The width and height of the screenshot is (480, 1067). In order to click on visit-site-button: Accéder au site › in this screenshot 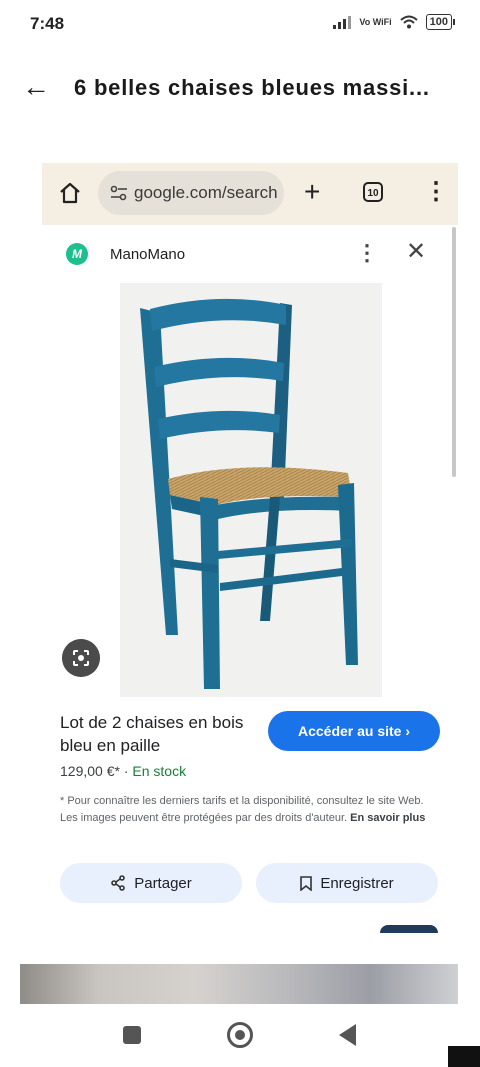, I will do `click(354, 731)`.